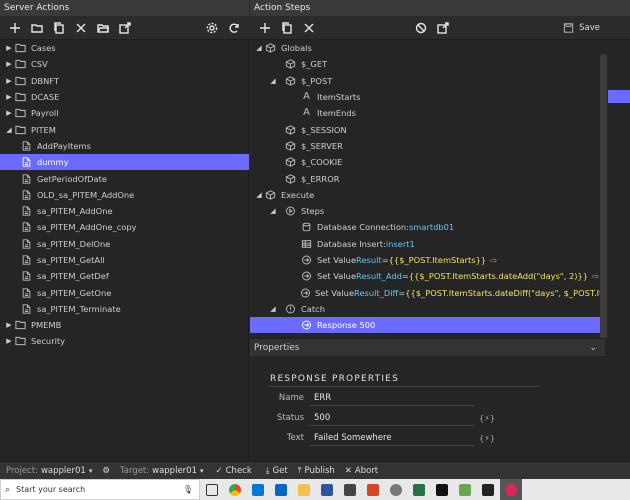 This screenshot has height=500, width=630. Describe the element at coordinates (373, 489) in the screenshot. I see `powerpoint-icon` at that location.